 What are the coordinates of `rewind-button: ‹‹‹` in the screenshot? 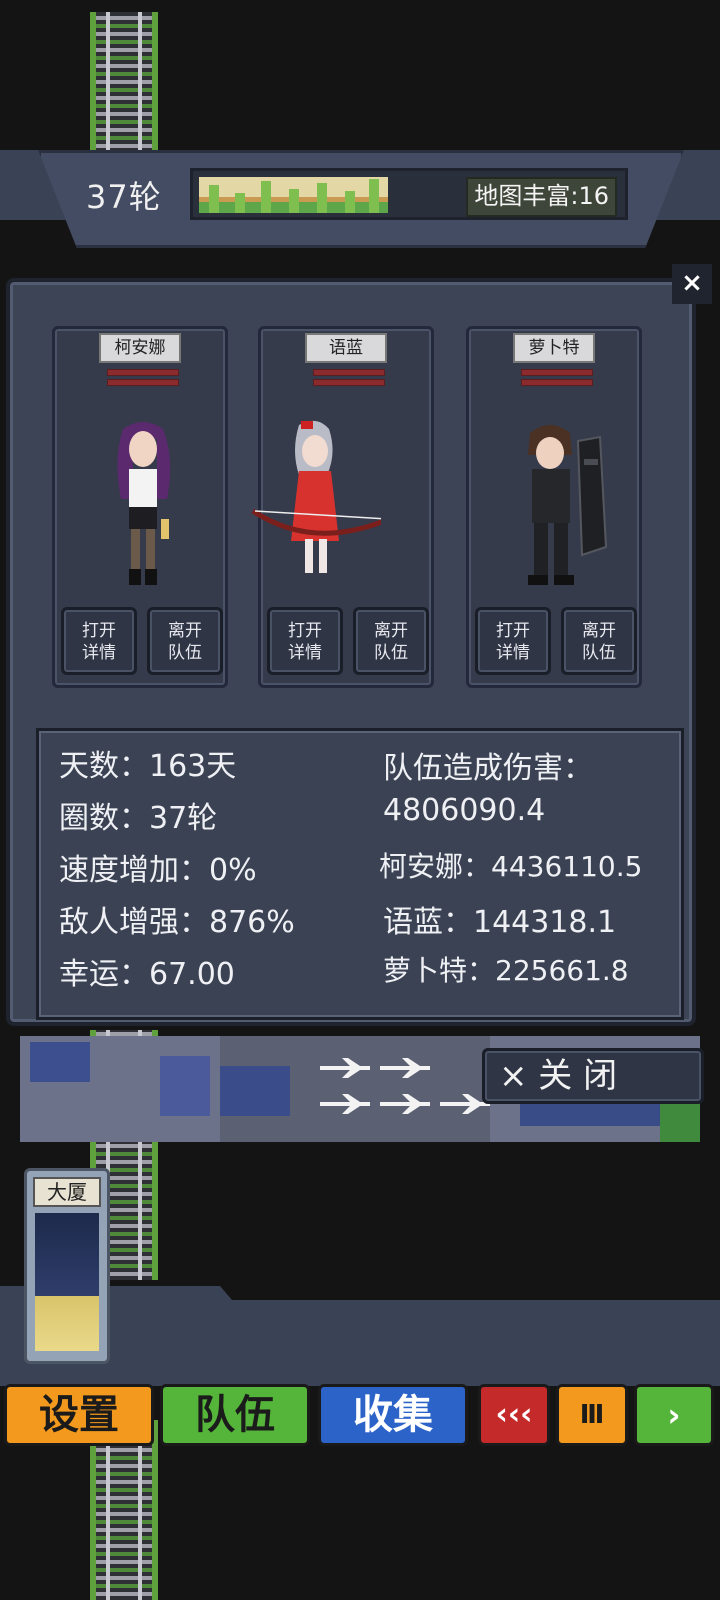 It's located at (514, 1415).